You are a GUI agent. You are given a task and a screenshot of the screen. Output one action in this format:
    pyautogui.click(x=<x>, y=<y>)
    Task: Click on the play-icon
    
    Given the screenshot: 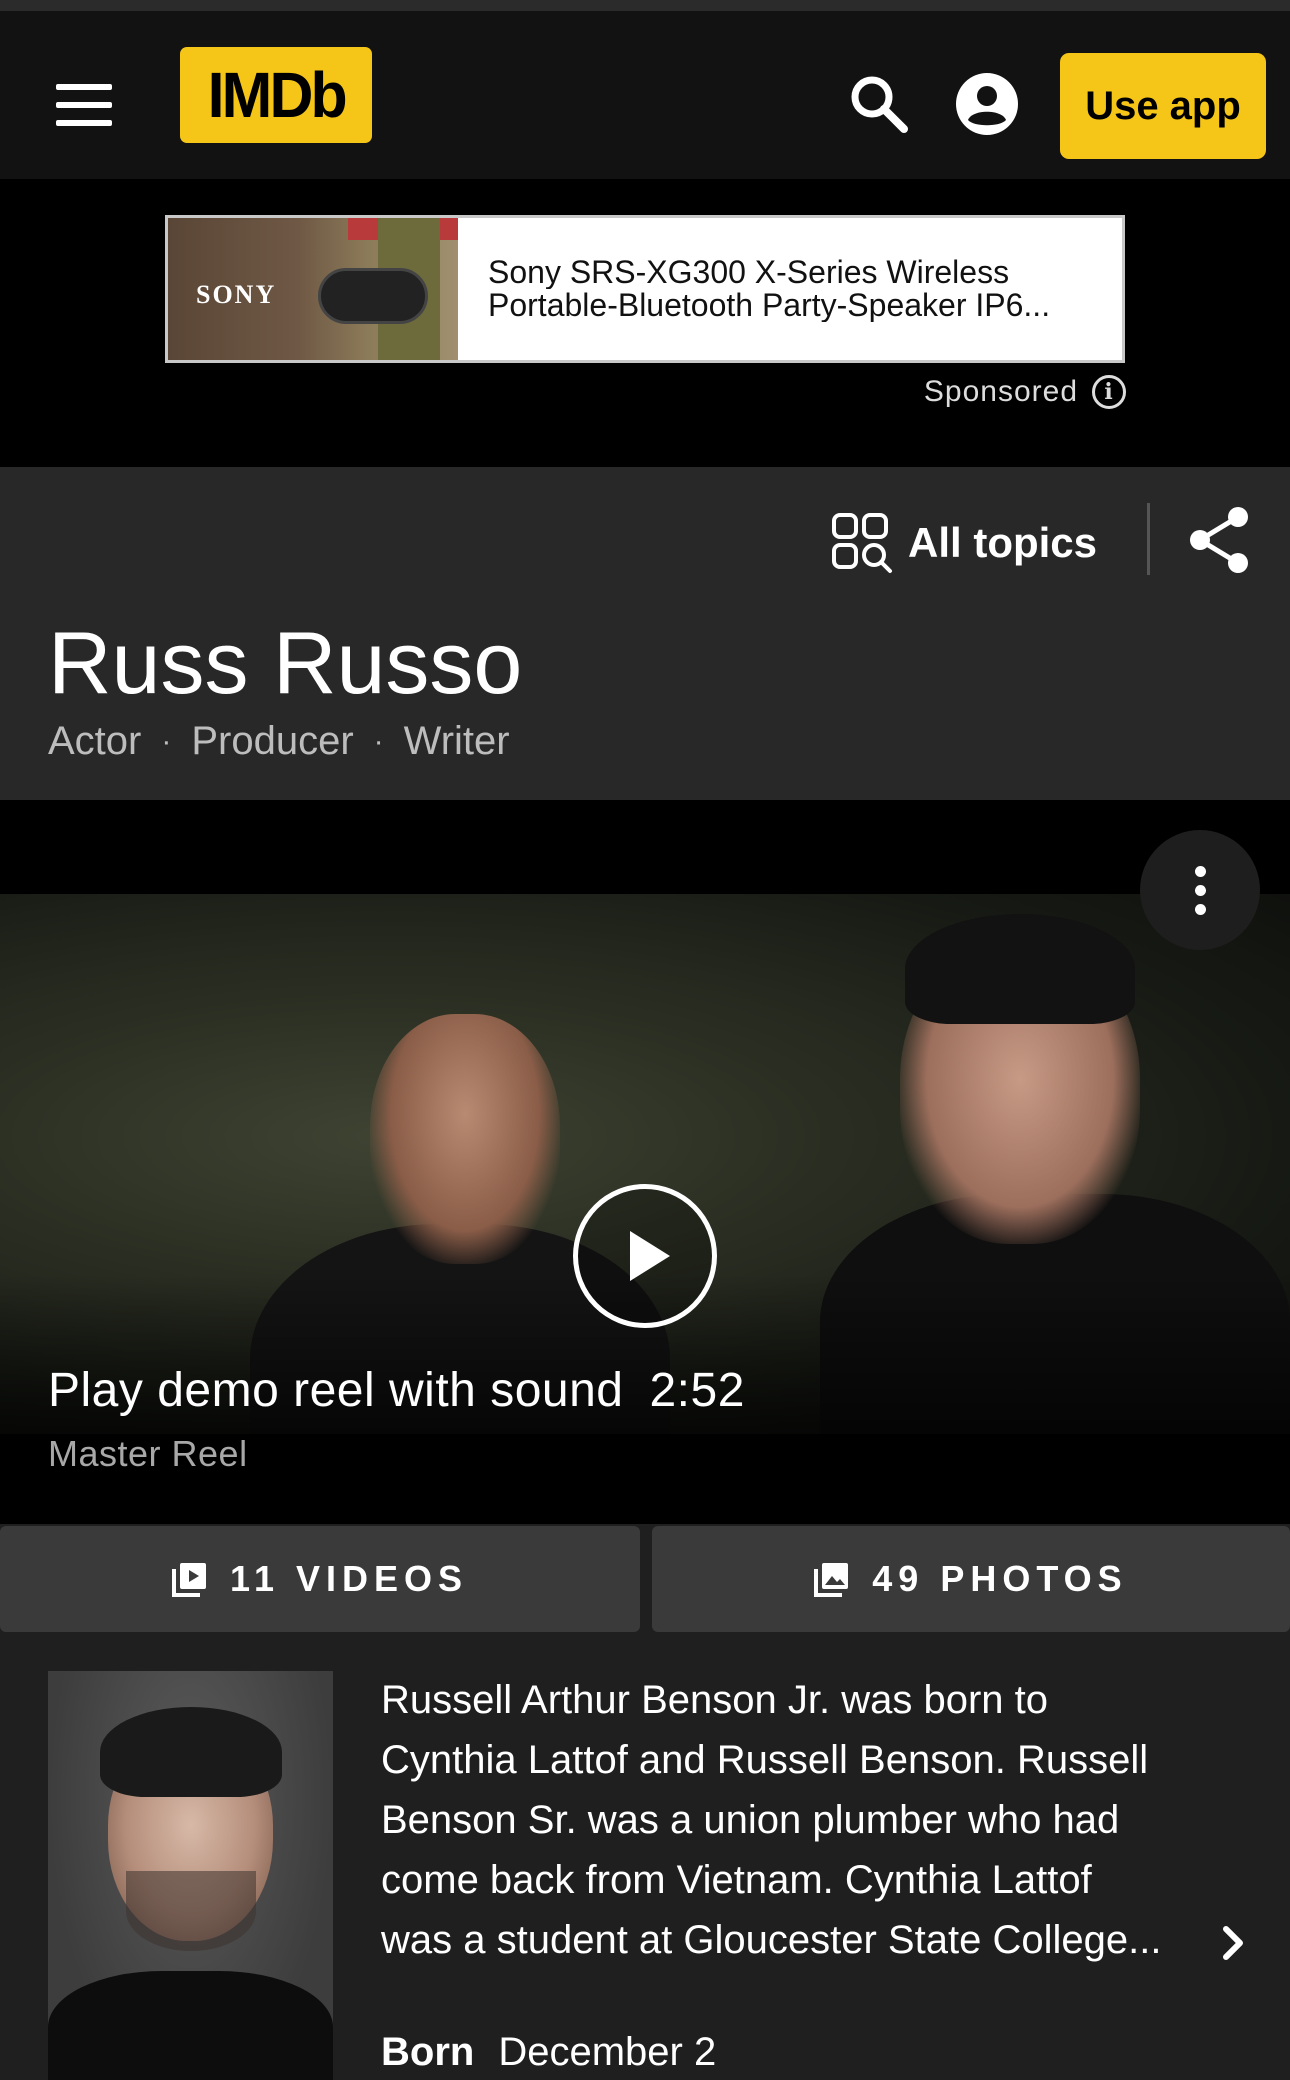 What is the action you would take?
    pyautogui.click(x=645, y=1256)
    